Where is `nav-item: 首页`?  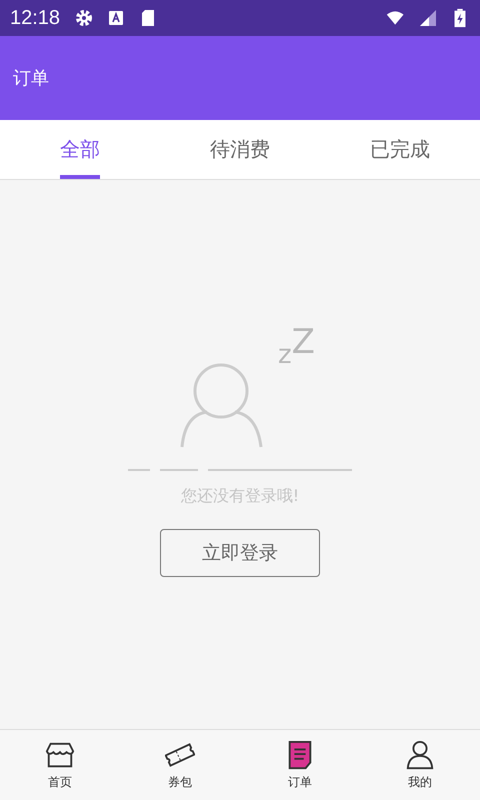
nav-item: 首页 is located at coordinates (60, 765).